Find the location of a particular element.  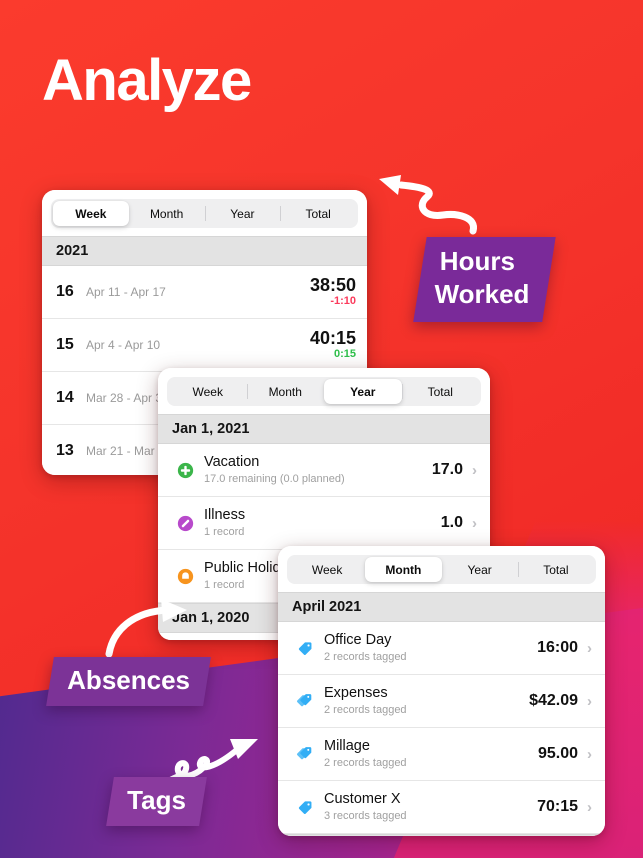

absences-section-header-2021: Jan 1, 2021 is located at coordinates (324, 429).